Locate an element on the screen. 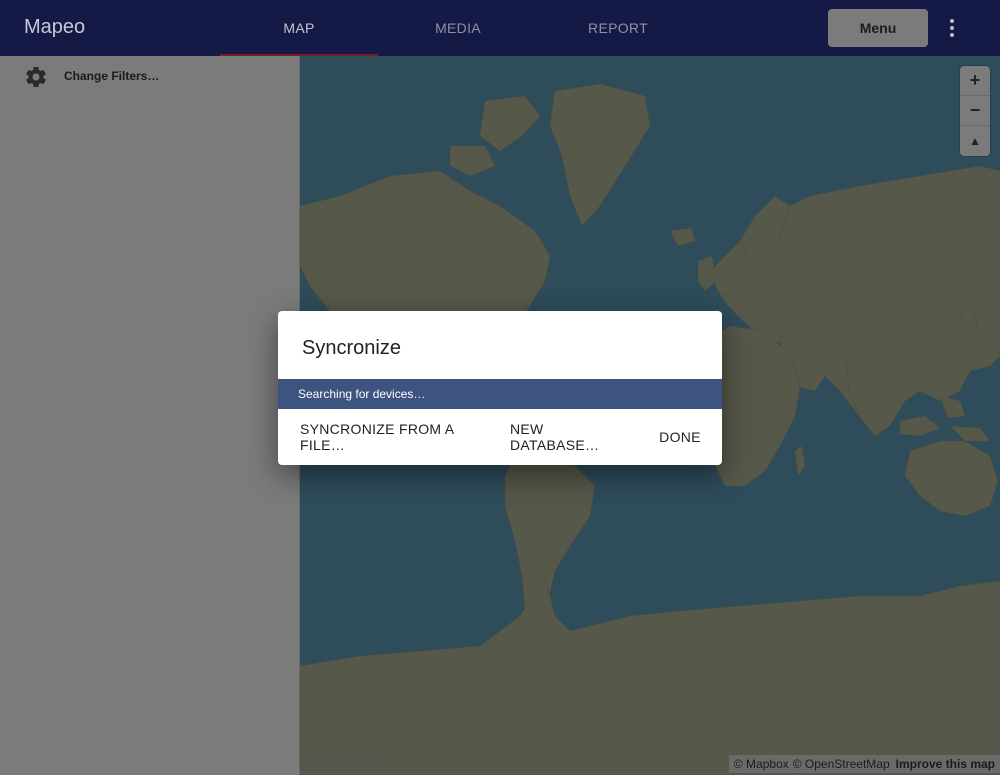 Image resolution: width=1000 pixels, height=775 pixels. compass-icon: ▲ is located at coordinates (975, 141).